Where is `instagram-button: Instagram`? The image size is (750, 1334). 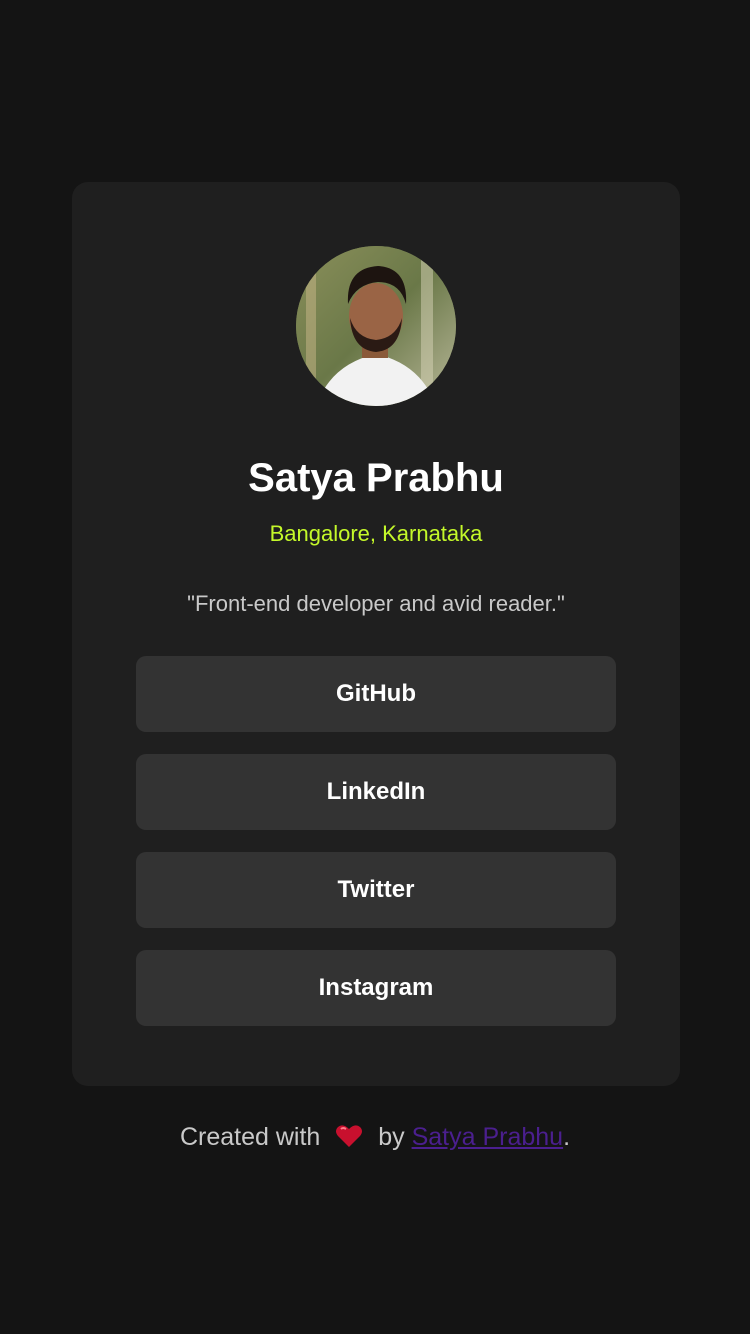
instagram-button: Instagram is located at coordinates (376, 988).